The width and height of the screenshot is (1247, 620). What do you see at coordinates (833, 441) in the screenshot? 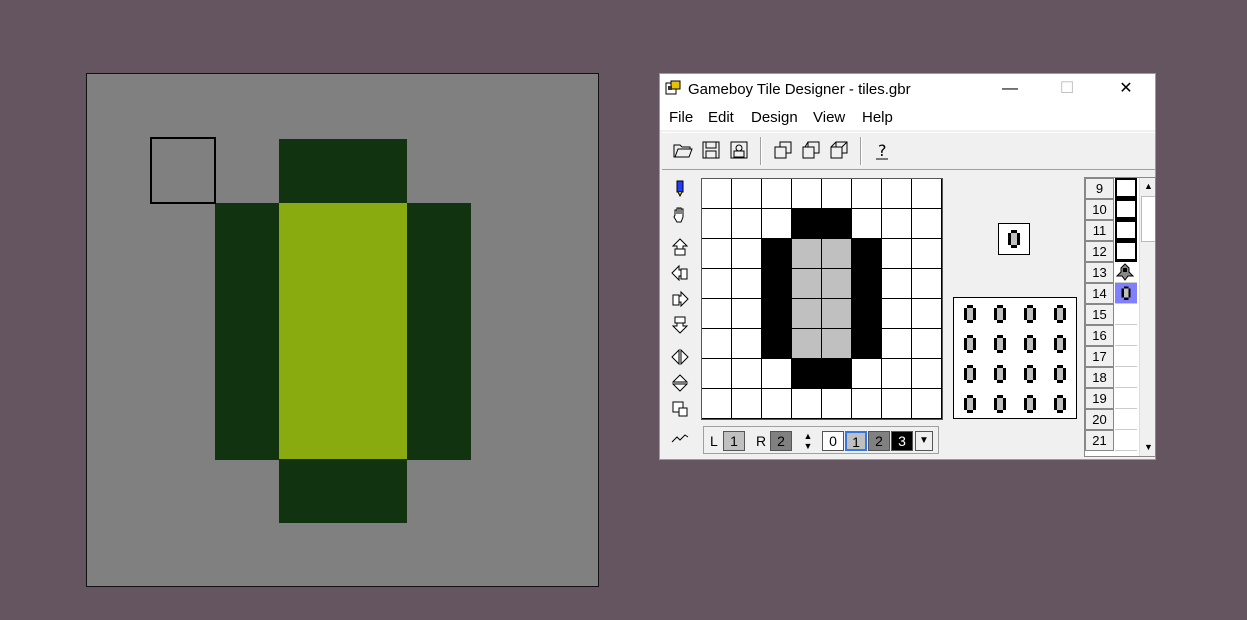
I see `palette-color-0: 0` at bounding box center [833, 441].